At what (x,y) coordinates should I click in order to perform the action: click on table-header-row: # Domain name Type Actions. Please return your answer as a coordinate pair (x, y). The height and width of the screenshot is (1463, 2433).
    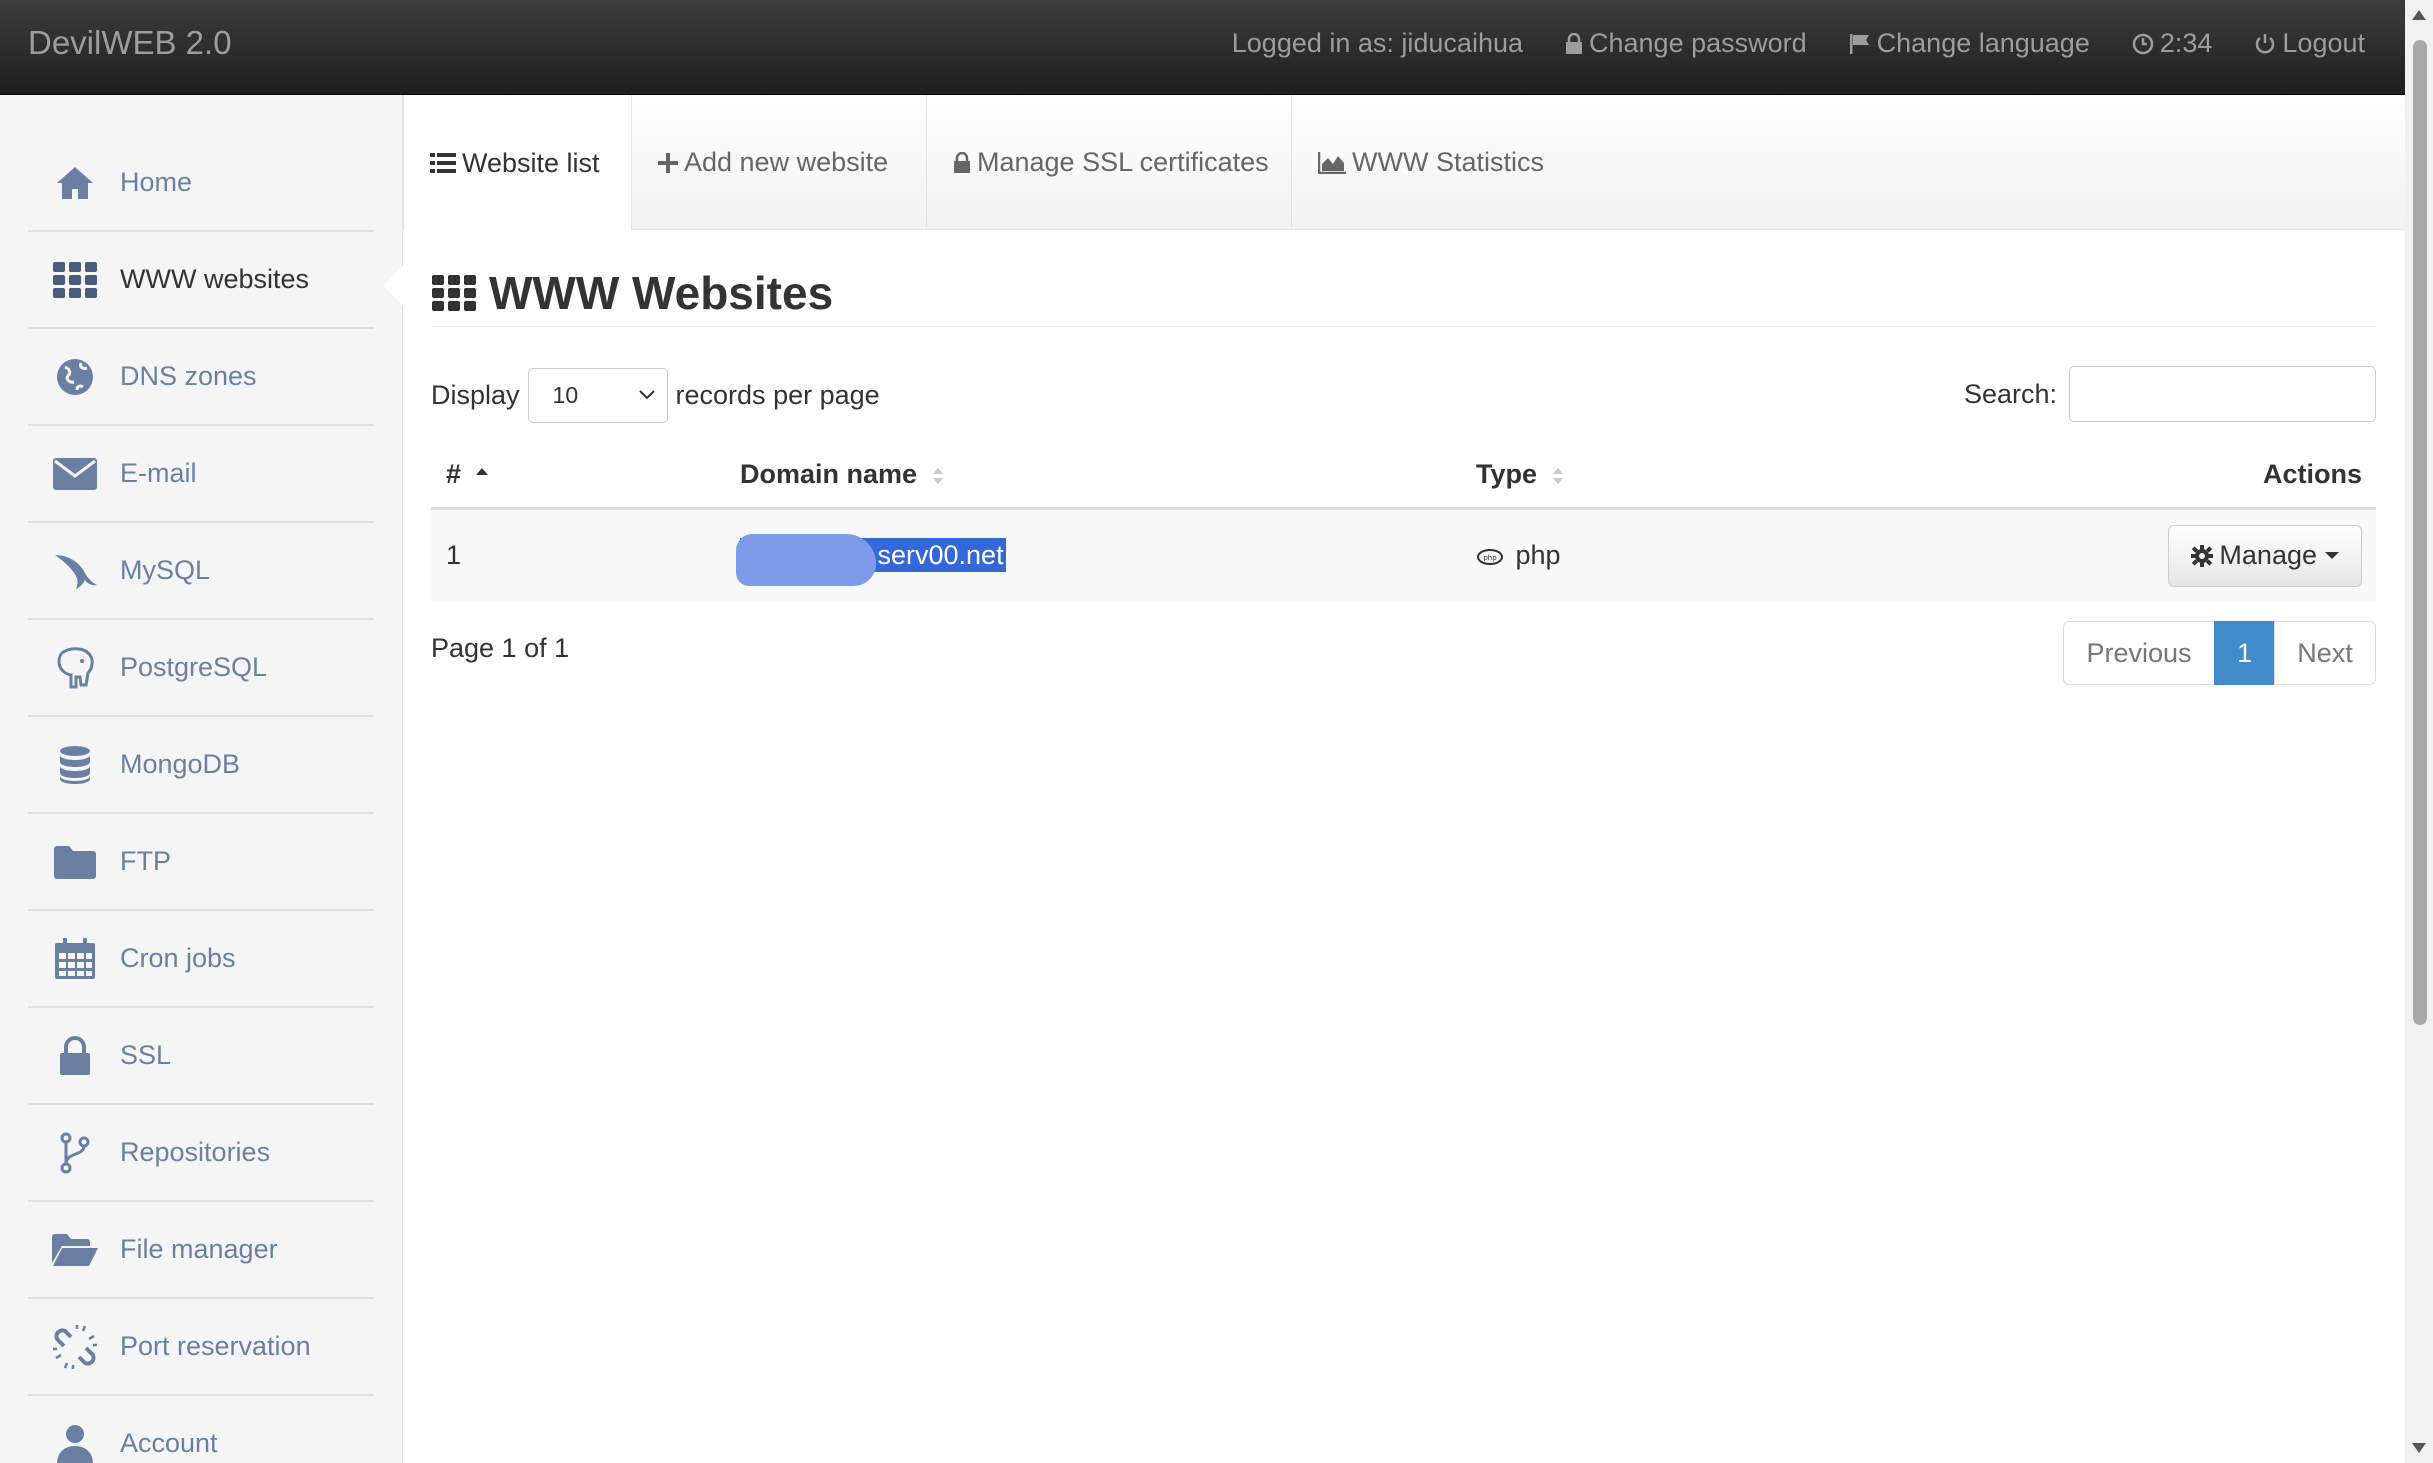
    Looking at the image, I should click on (1403, 476).